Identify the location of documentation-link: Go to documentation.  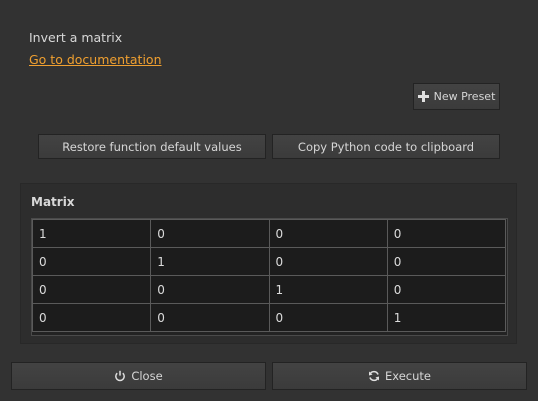
(95, 59).